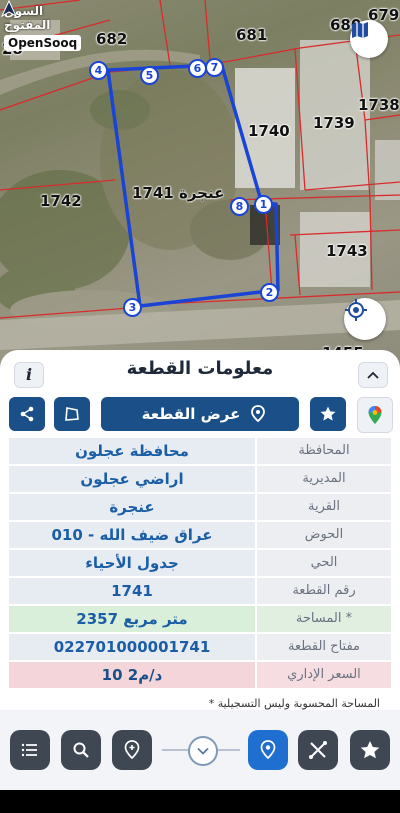  What do you see at coordinates (132, 675) in the screenshot?
I see `field-value: 10 د/م2` at bounding box center [132, 675].